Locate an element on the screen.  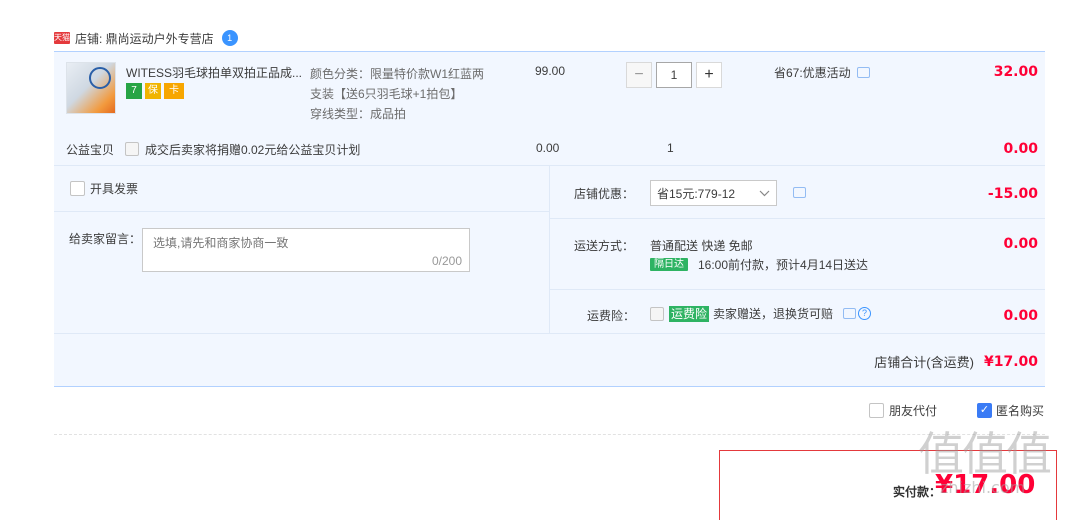
qty-minus-button: − is located at coordinates (639, 75).